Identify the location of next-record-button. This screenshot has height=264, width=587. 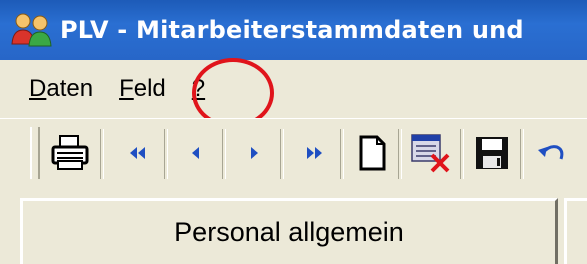
(254, 153).